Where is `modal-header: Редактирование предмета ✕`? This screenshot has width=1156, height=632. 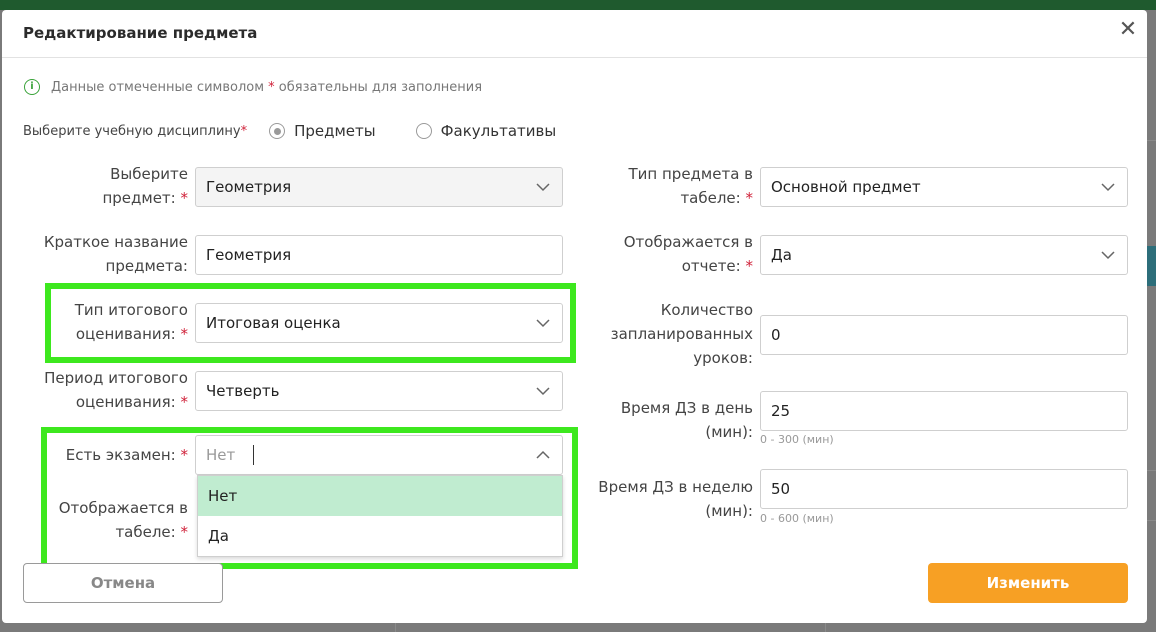 modal-header: Редактирование предмета ✕ is located at coordinates (574, 34).